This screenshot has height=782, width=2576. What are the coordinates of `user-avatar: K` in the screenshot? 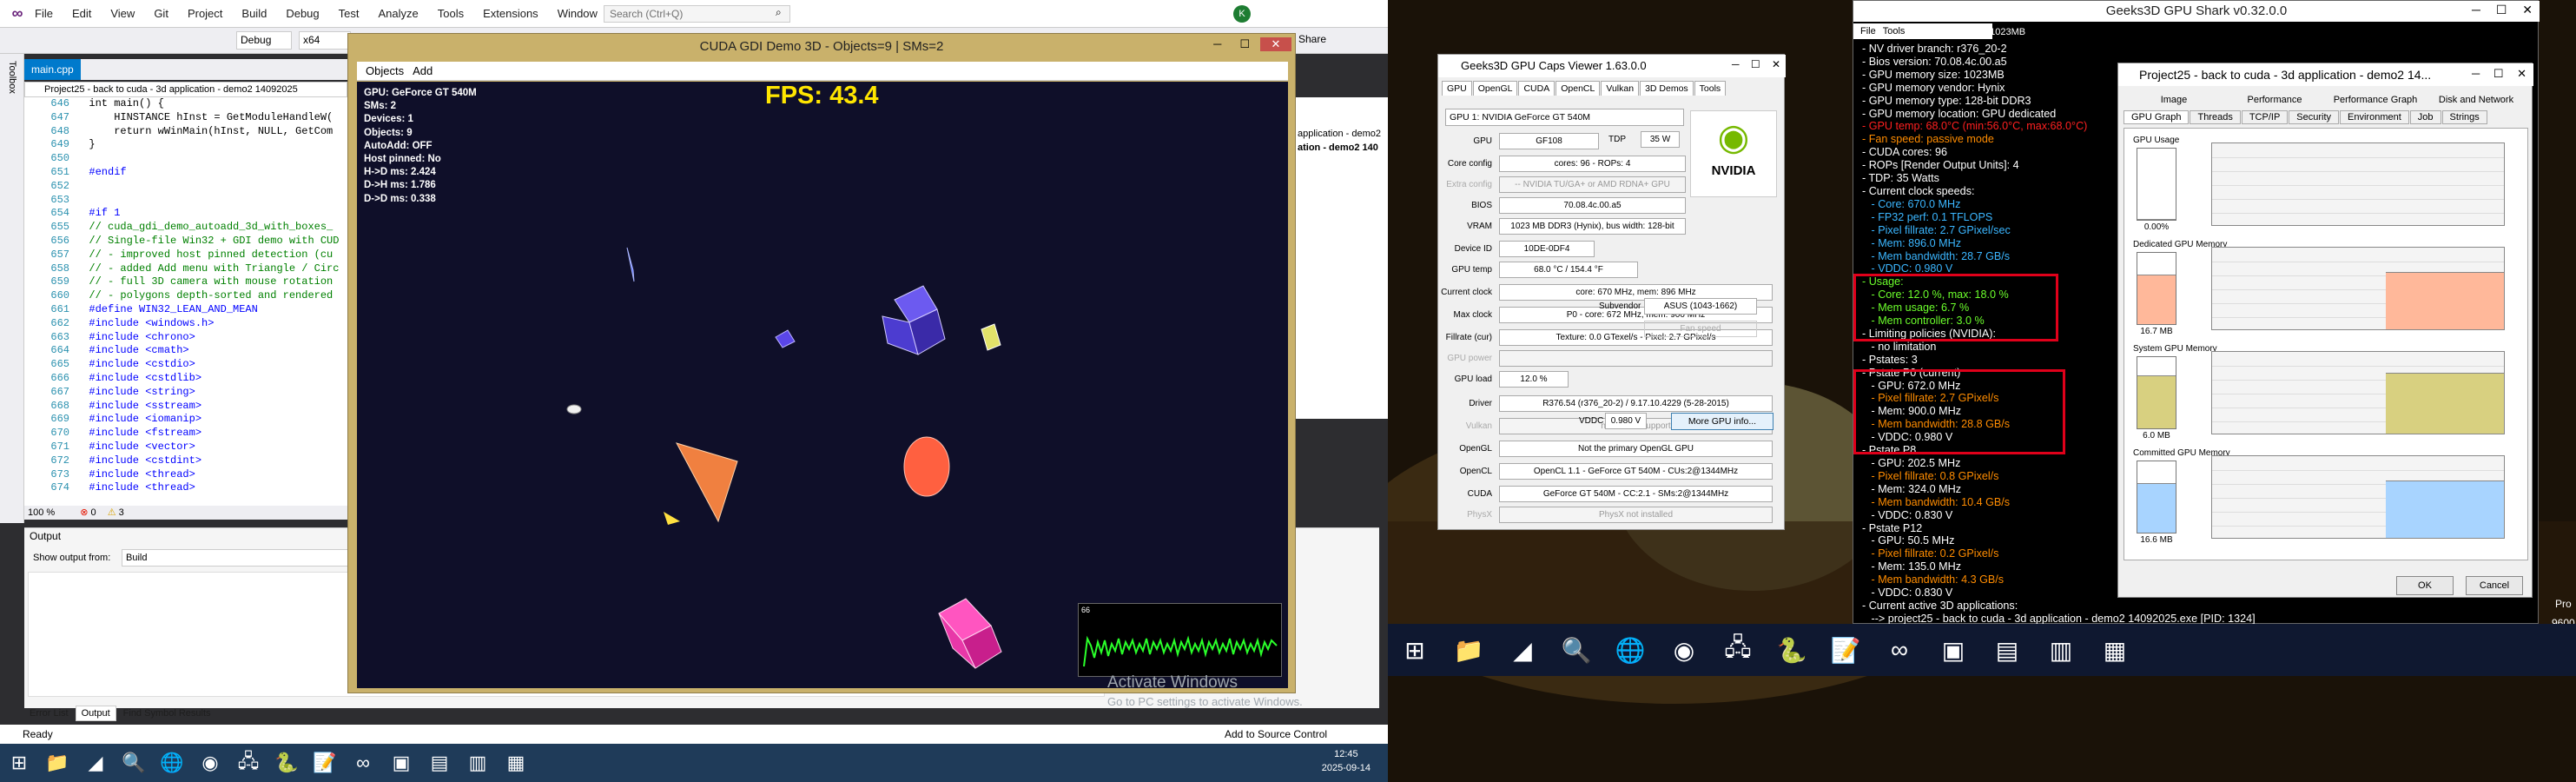 It's located at (1242, 14).